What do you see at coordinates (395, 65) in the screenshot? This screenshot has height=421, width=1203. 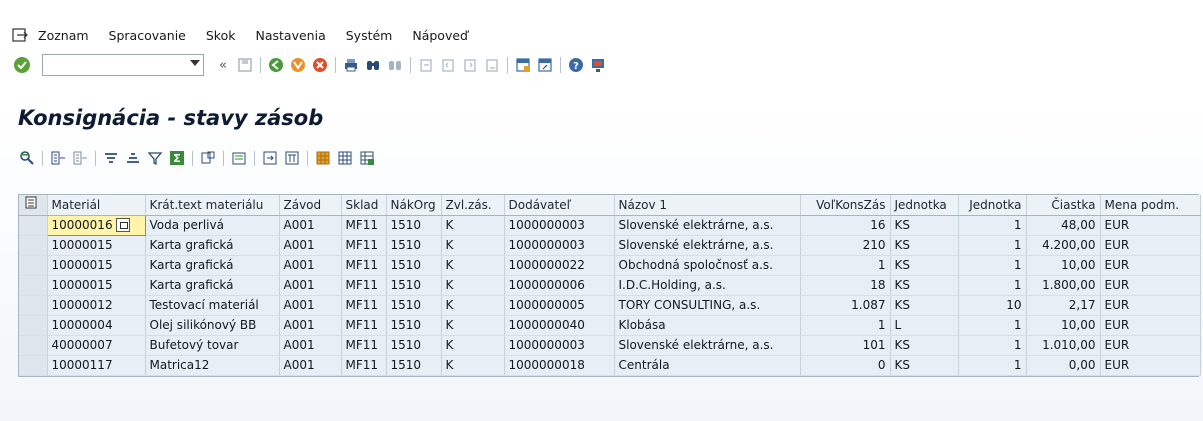 I see `find-next-icon` at bounding box center [395, 65].